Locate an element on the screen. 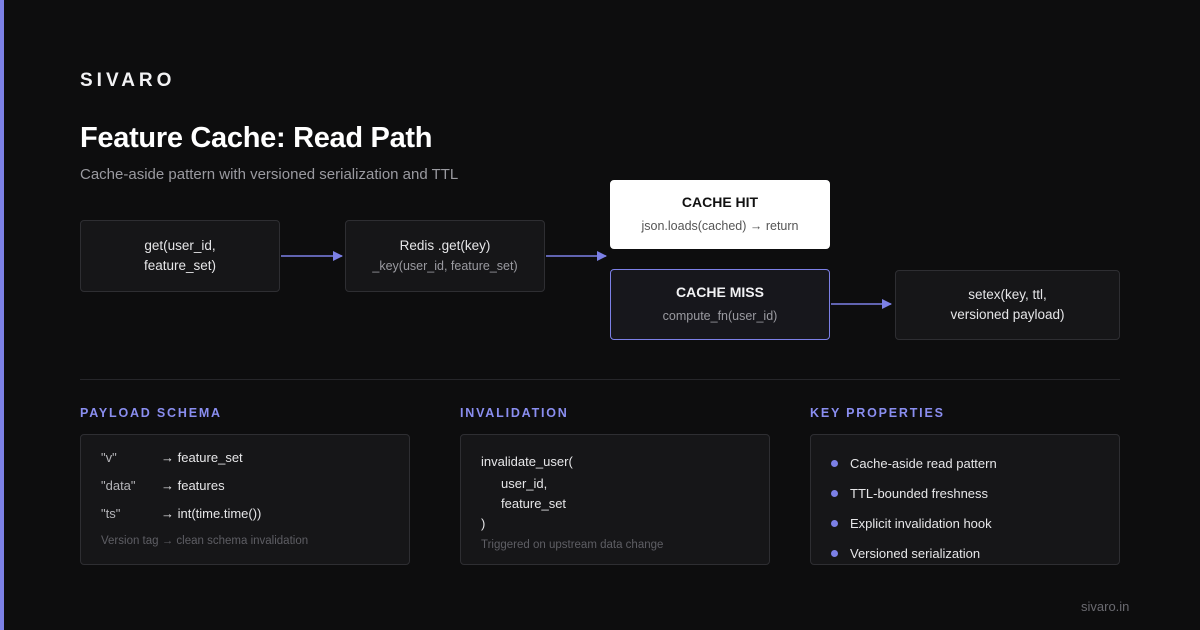  schema-value: → features is located at coordinates (193, 485).